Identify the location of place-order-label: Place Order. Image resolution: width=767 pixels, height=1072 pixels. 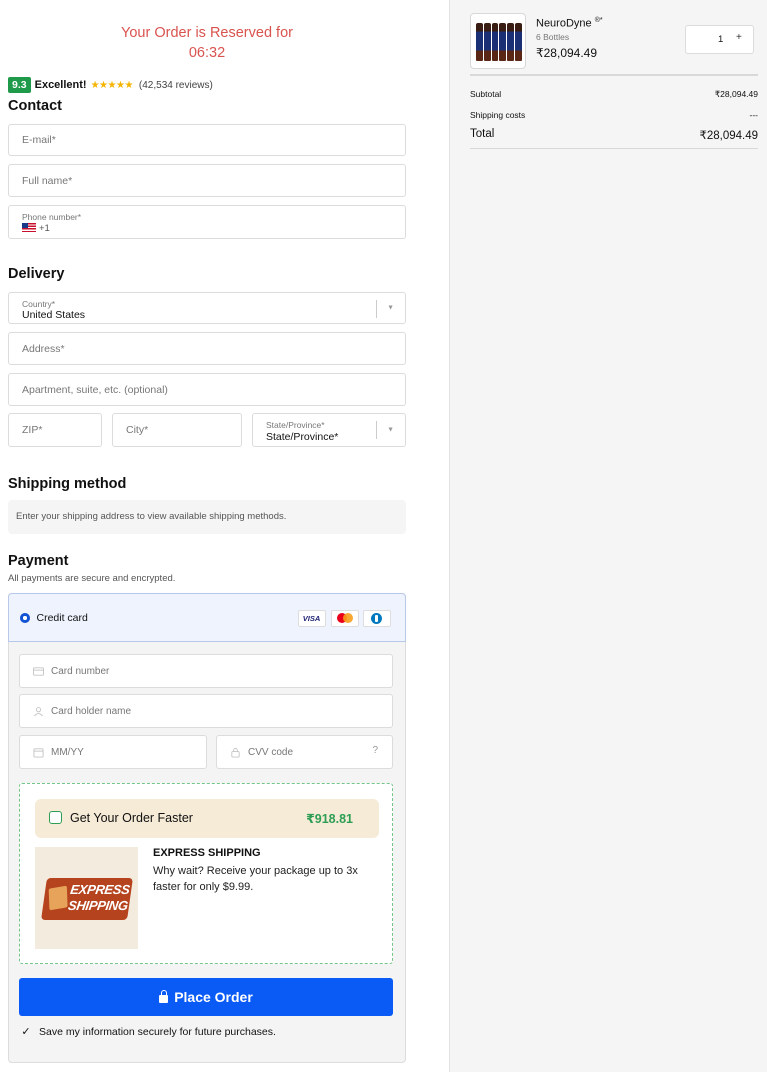
(213, 997).